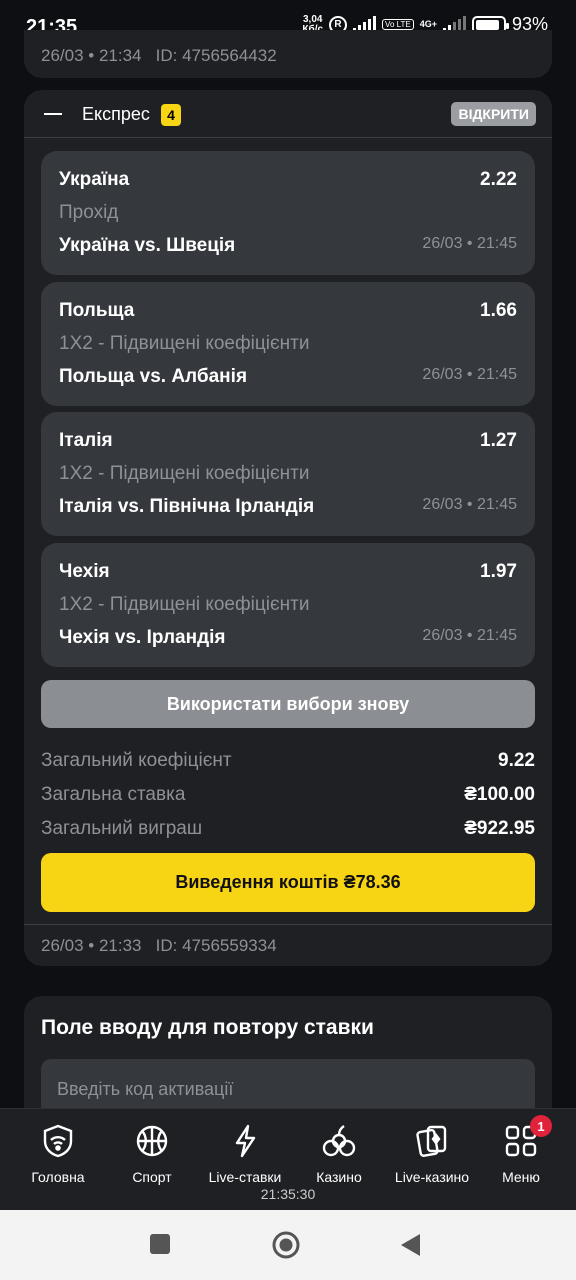 This screenshot has height=1280, width=576. I want to click on selection-team: Польща, so click(97, 310).